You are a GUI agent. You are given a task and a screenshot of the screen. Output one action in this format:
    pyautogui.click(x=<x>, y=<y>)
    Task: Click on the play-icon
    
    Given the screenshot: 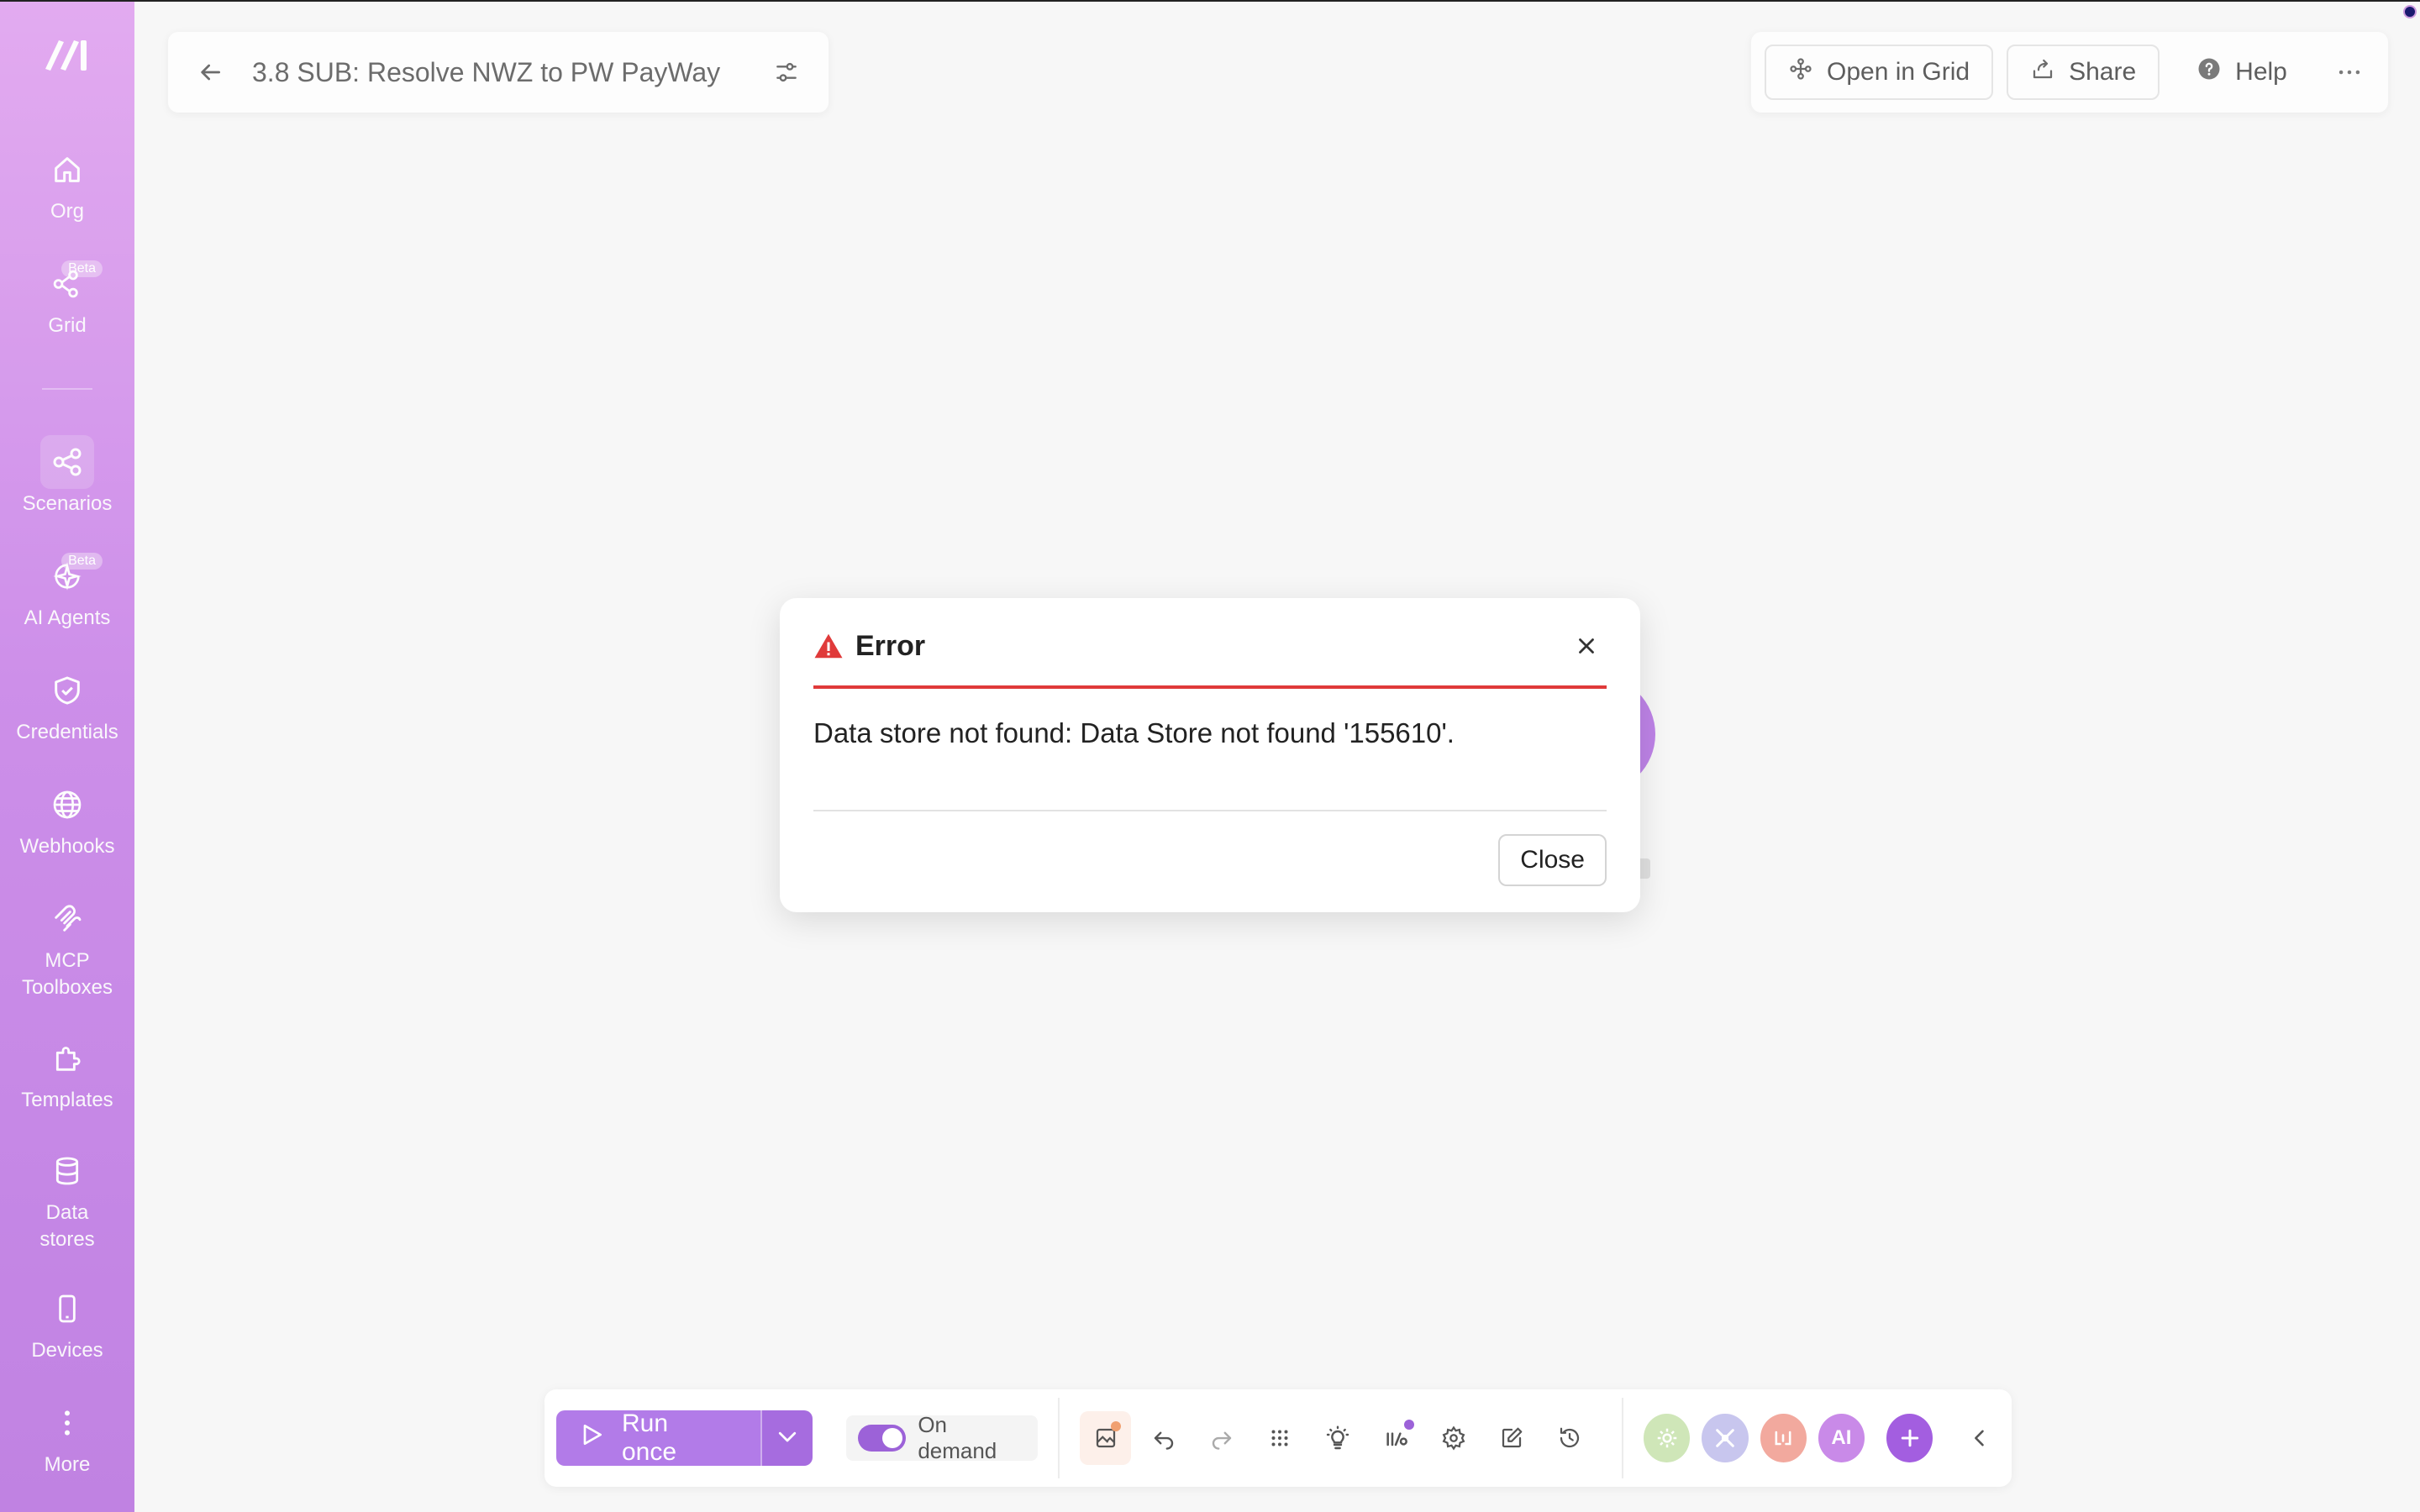 What is the action you would take?
    pyautogui.click(x=591, y=1438)
    